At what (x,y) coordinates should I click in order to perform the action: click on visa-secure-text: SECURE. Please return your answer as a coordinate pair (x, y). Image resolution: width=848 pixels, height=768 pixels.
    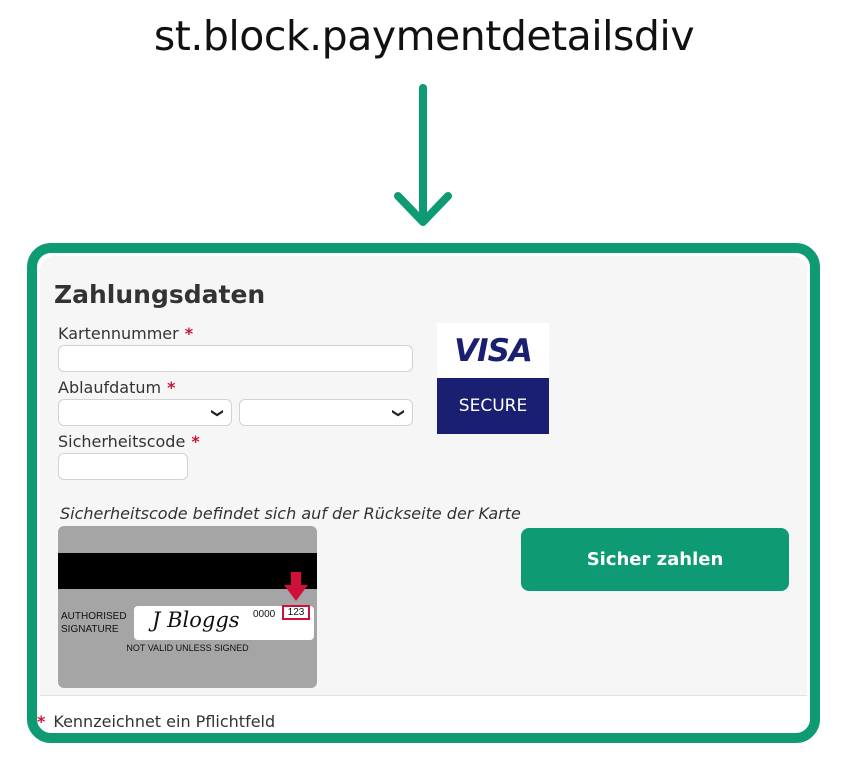
    Looking at the image, I should click on (493, 406).